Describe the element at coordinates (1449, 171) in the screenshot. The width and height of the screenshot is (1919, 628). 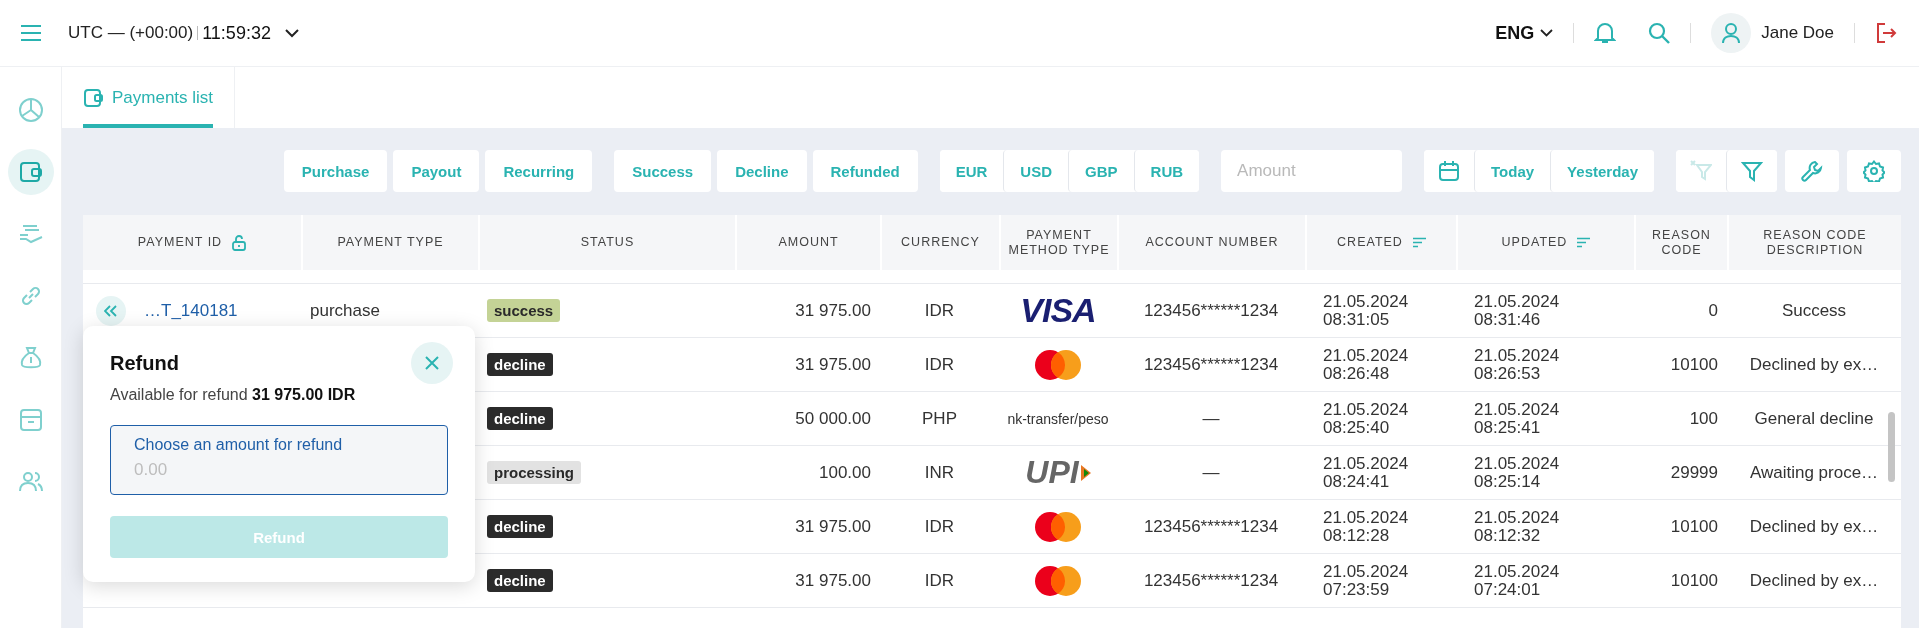
I see `calendar-icon` at that location.